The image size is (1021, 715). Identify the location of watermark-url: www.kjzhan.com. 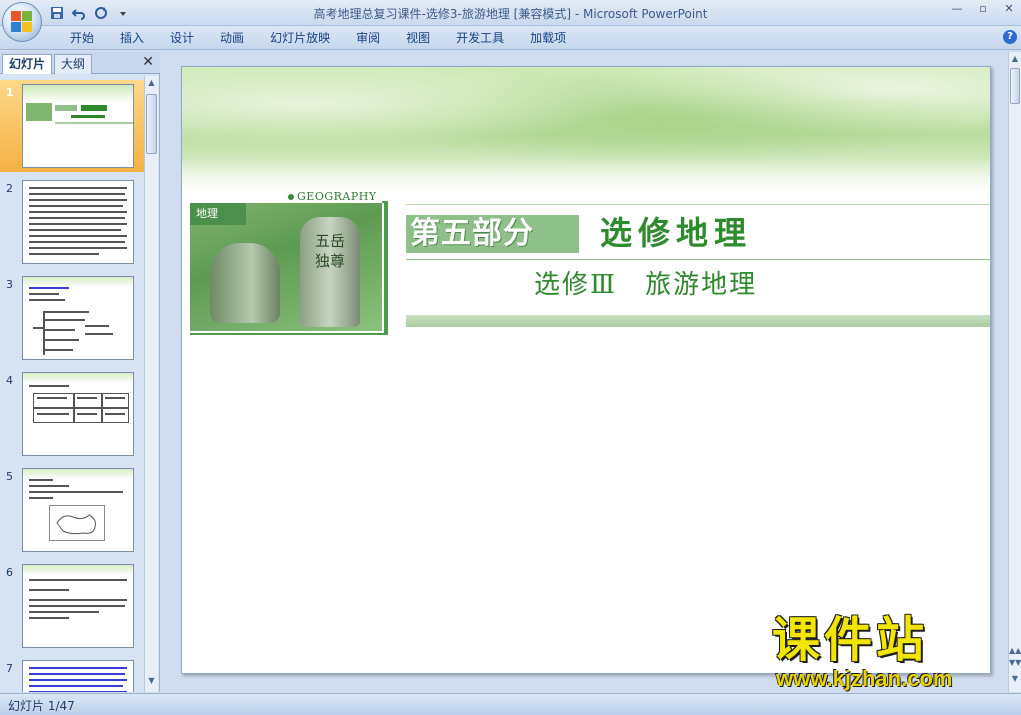
(864, 678).